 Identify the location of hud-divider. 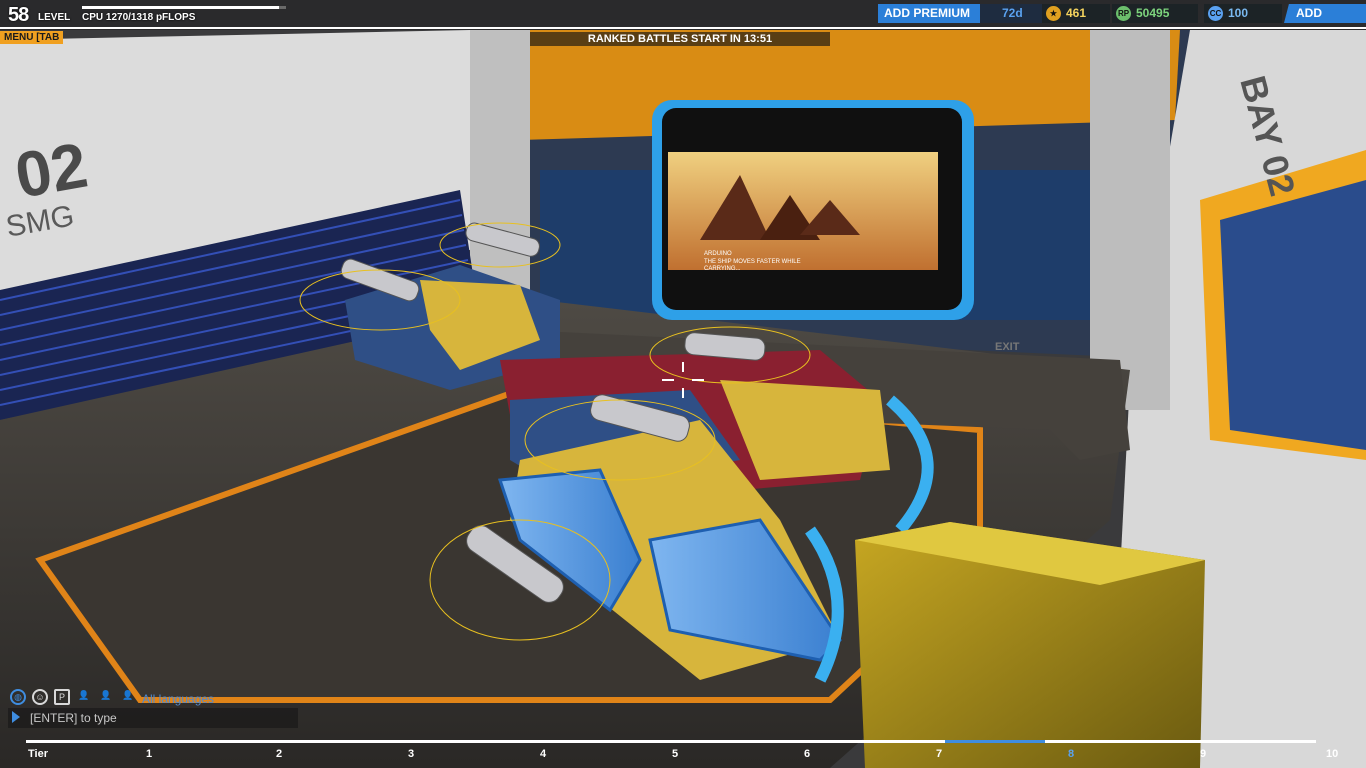
(683, 28).